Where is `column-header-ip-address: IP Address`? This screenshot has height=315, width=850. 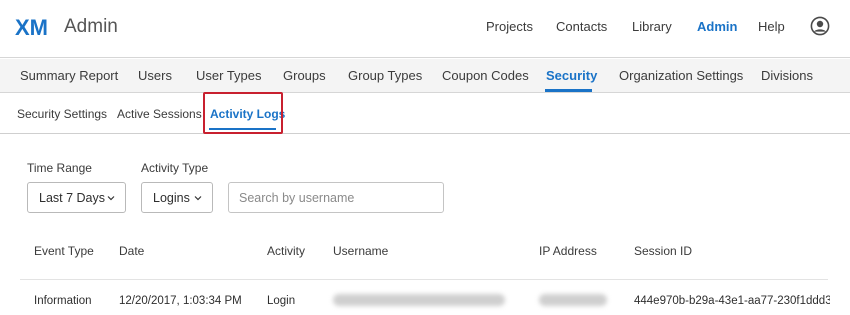
column-header-ip-address: IP Address is located at coordinates (568, 251).